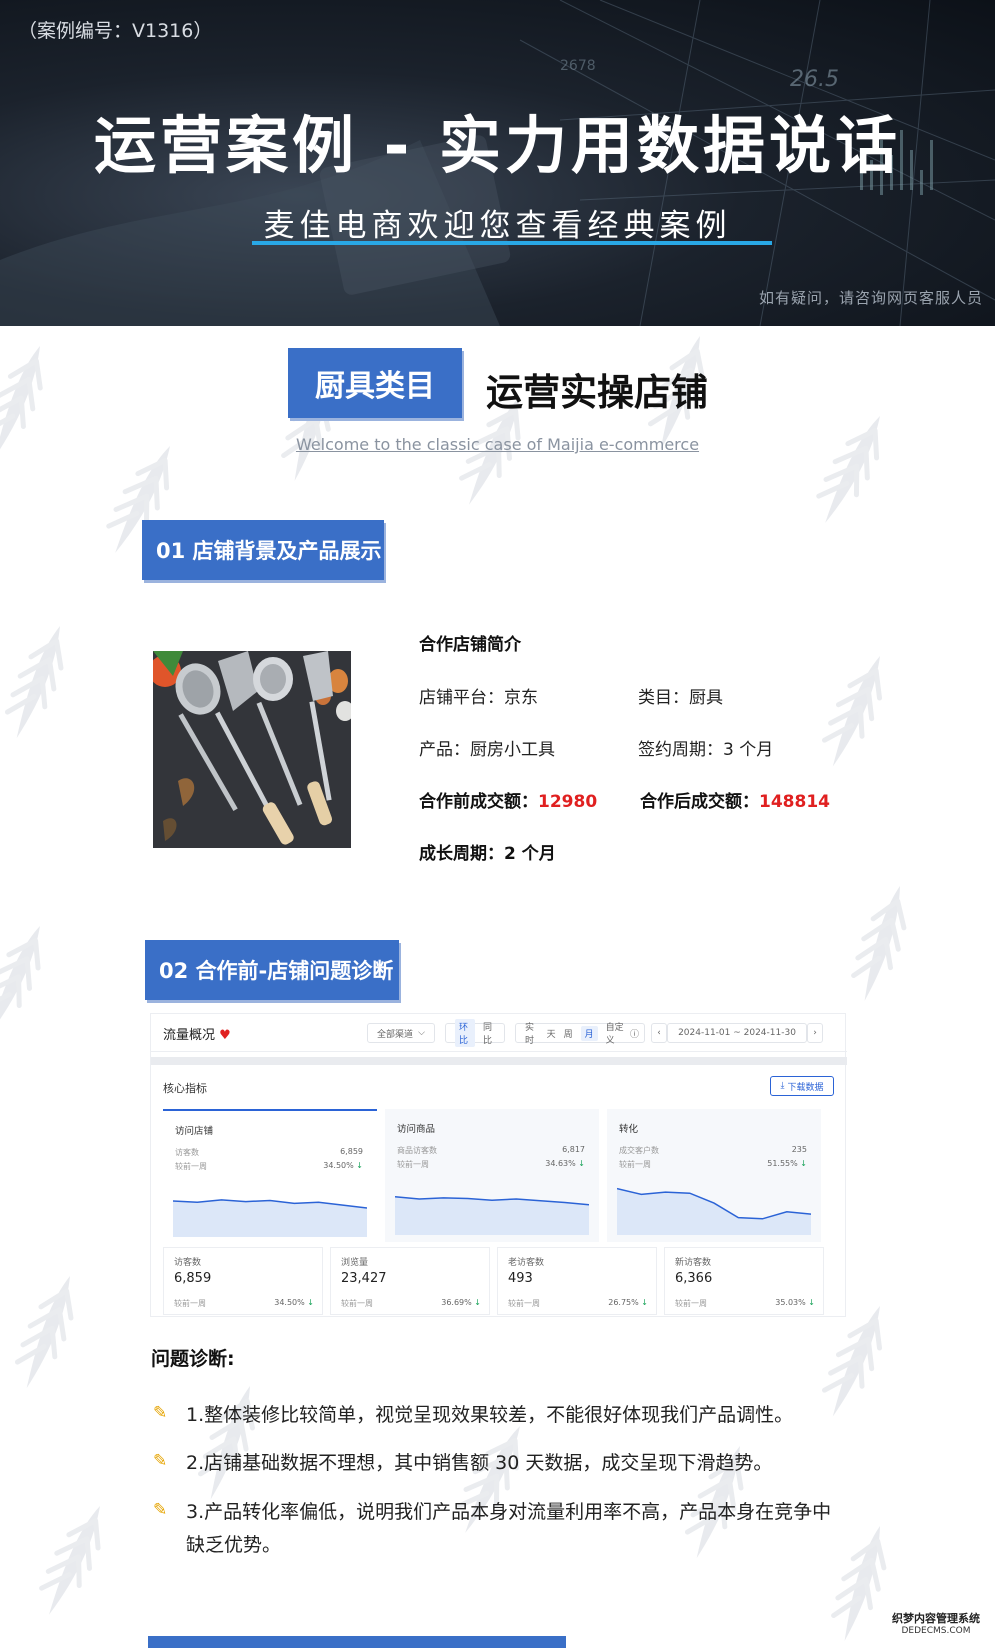  What do you see at coordinates (526, 1263) in the screenshot?
I see `stat-label: 老访客数` at bounding box center [526, 1263].